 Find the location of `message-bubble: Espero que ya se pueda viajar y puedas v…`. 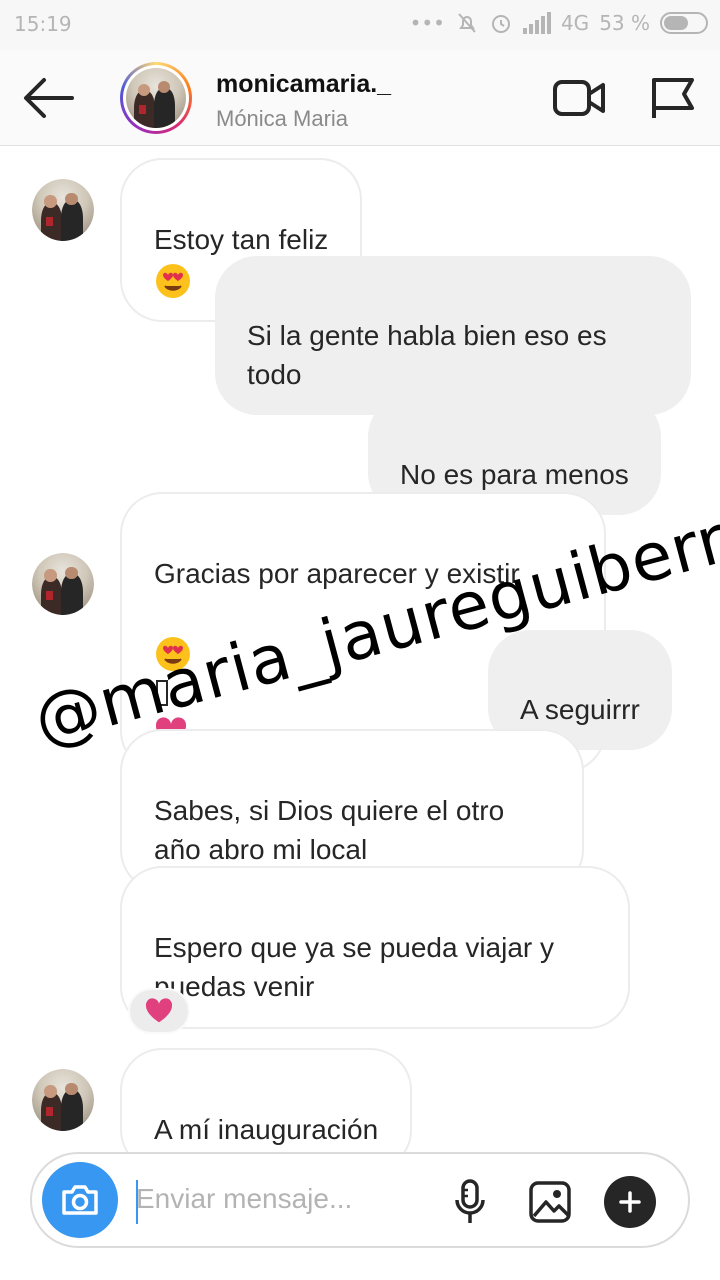

message-bubble: Espero que ya se pueda viajar y puedas v… is located at coordinates (375, 947).